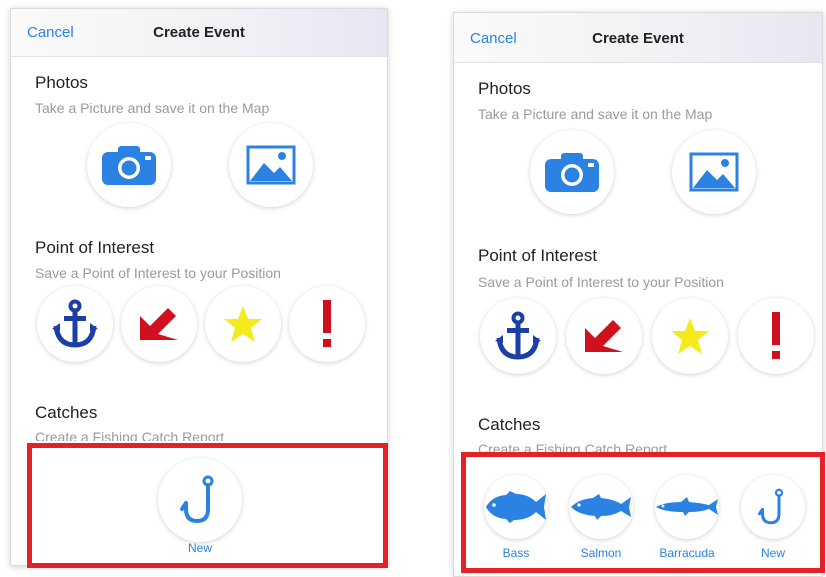  Describe the element at coordinates (687, 553) in the screenshot. I see `barracuda-catch-label: Barracuda` at that location.